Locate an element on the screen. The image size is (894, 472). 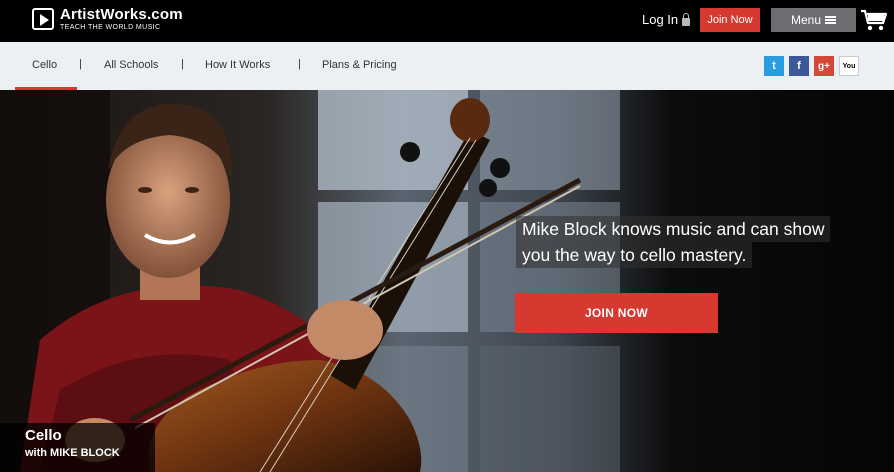
join-now-button: Join Now is located at coordinates (730, 20).